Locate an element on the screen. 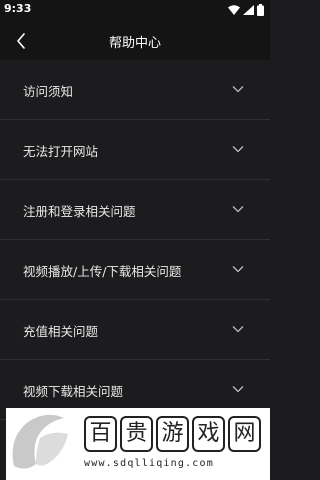 This screenshot has width=320, height=480. signal-icon is located at coordinates (248, 10).